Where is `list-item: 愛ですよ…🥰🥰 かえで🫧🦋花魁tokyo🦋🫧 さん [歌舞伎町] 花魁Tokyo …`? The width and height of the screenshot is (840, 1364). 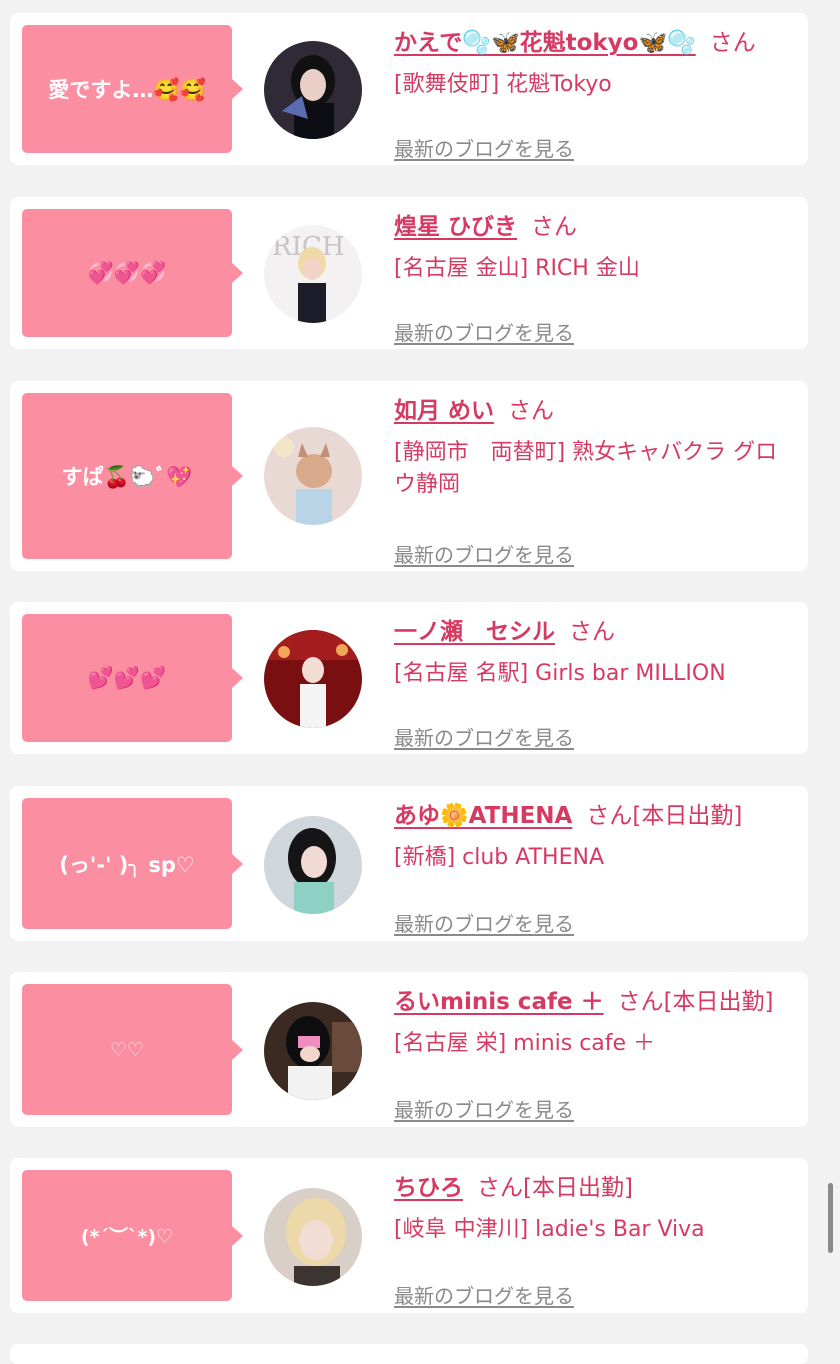 list-item: 愛ですよ…🥰🥰 かえで🫧🦋花魁tokyo🦋🫧 さん [歌舞伎町] 花魁Tokyo … is located at coordinates (409, 89).